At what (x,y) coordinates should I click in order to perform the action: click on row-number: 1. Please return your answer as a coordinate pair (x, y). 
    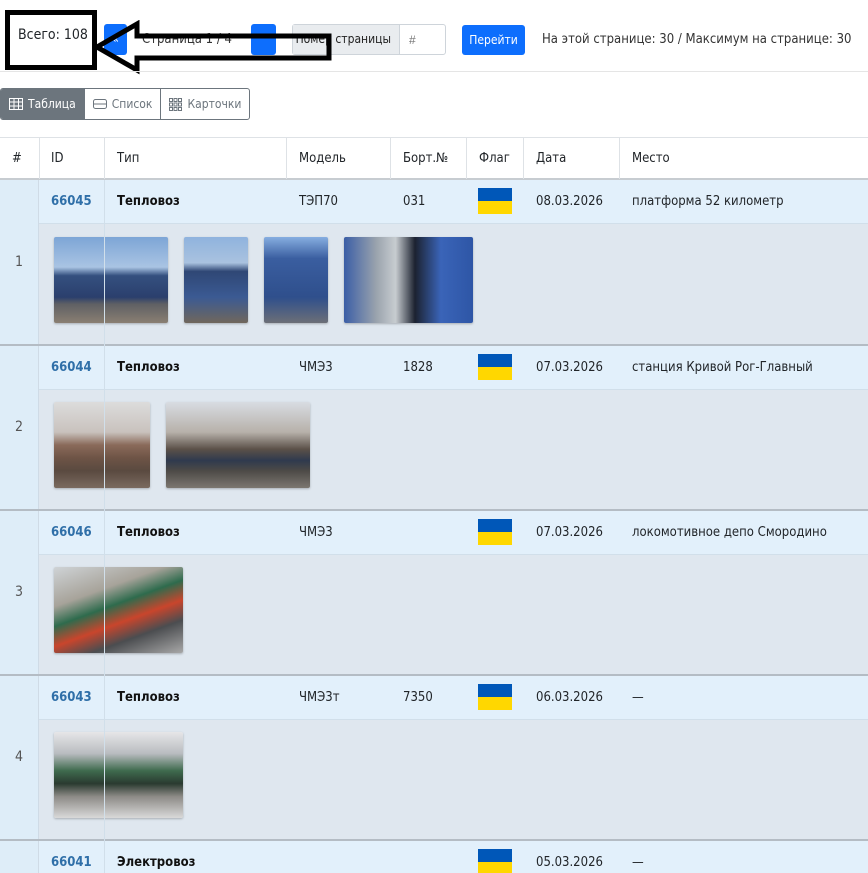
    Looking at the image, I should click on (19, 262).